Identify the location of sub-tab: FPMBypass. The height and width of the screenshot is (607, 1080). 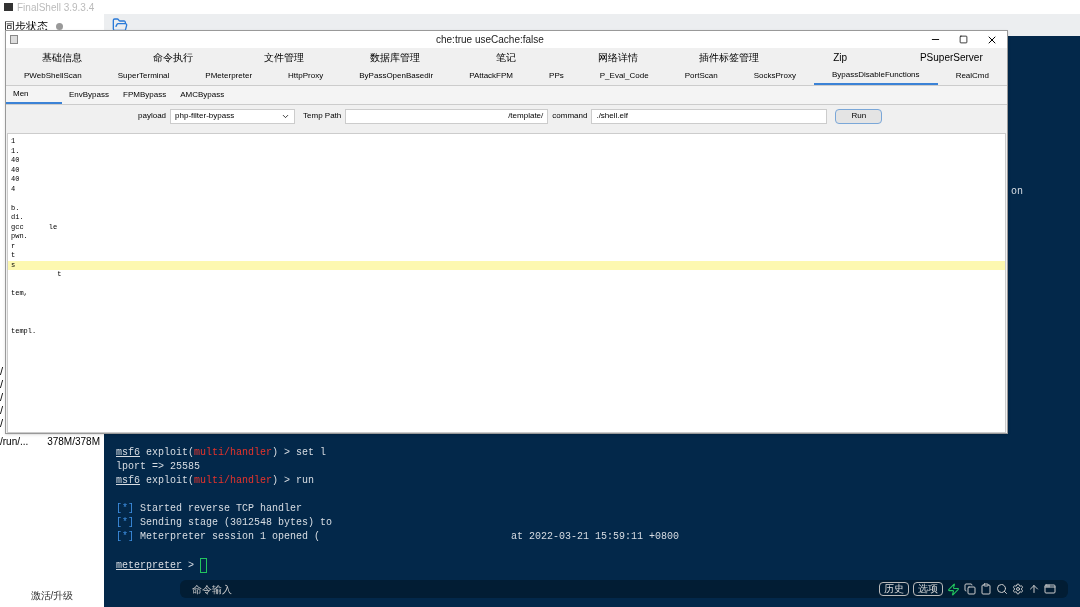
(145, 95).